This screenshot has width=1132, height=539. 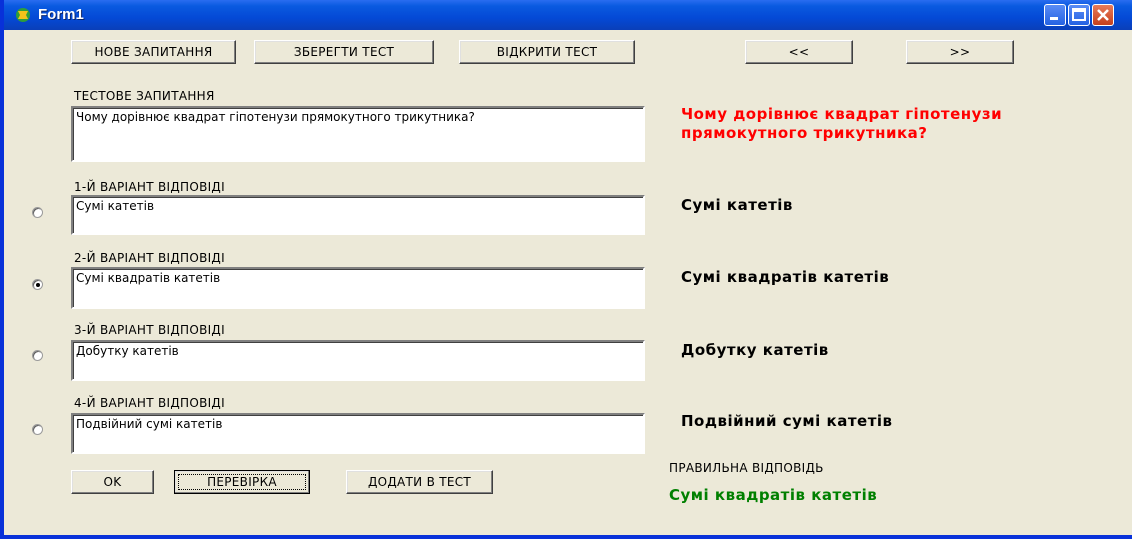 What do you see at coordinates (419, 482) in the screenshot?
I see `add-to-test-button: ДОДАТИ В ТЕСТ` at bounding box center [419, 482].